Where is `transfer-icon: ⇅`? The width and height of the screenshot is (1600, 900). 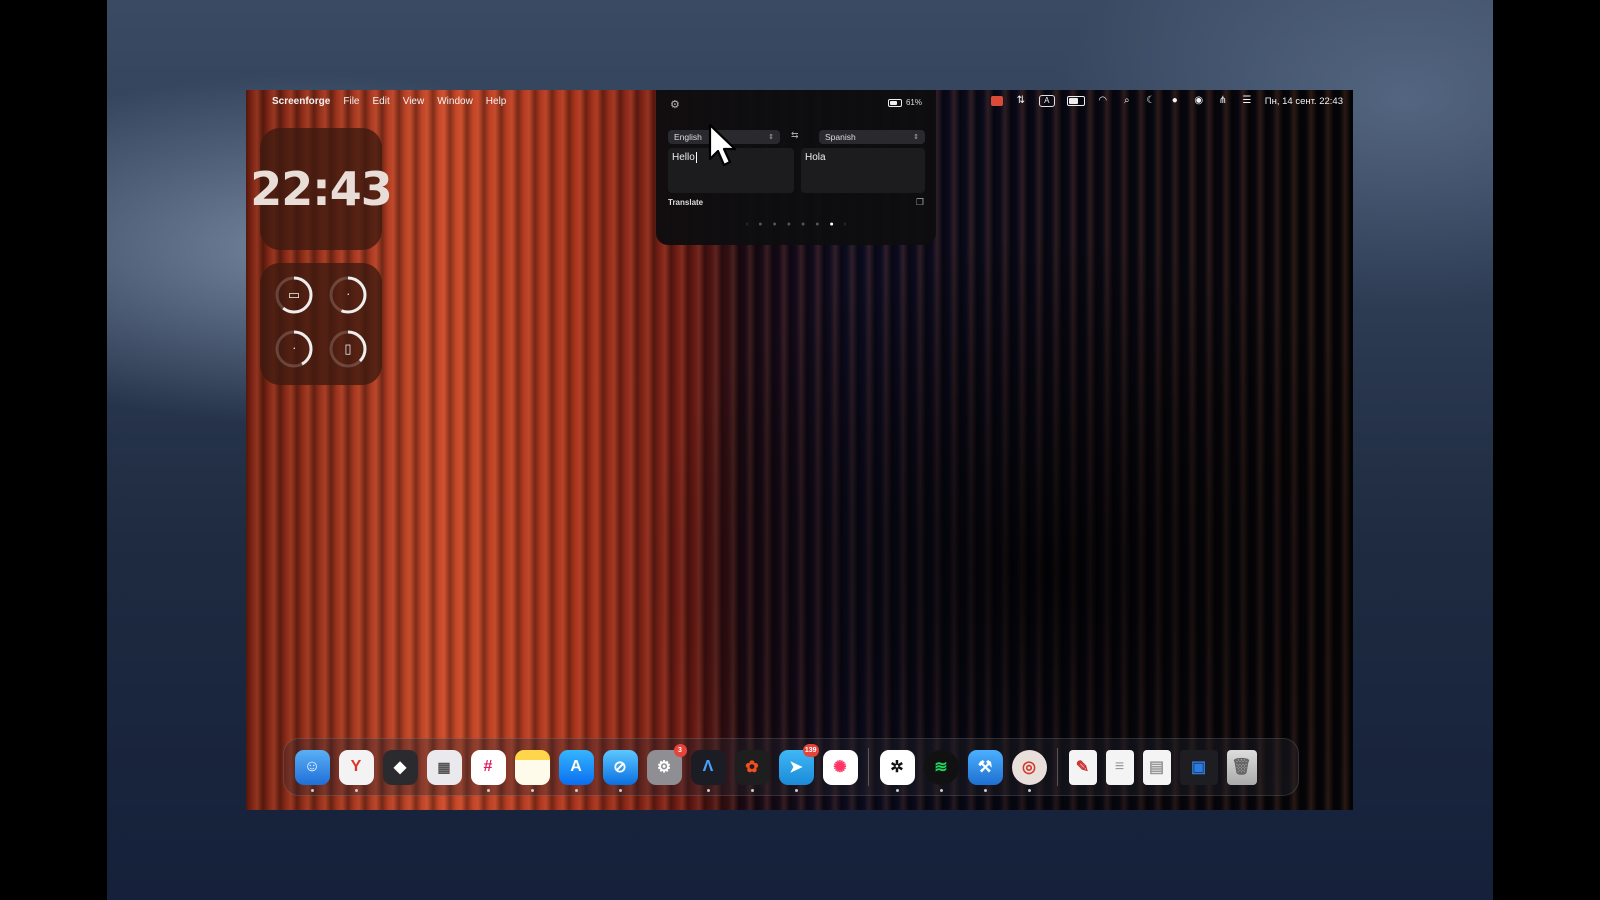 transfer-icon: ⇅ is located at coordinates (1021, 101).